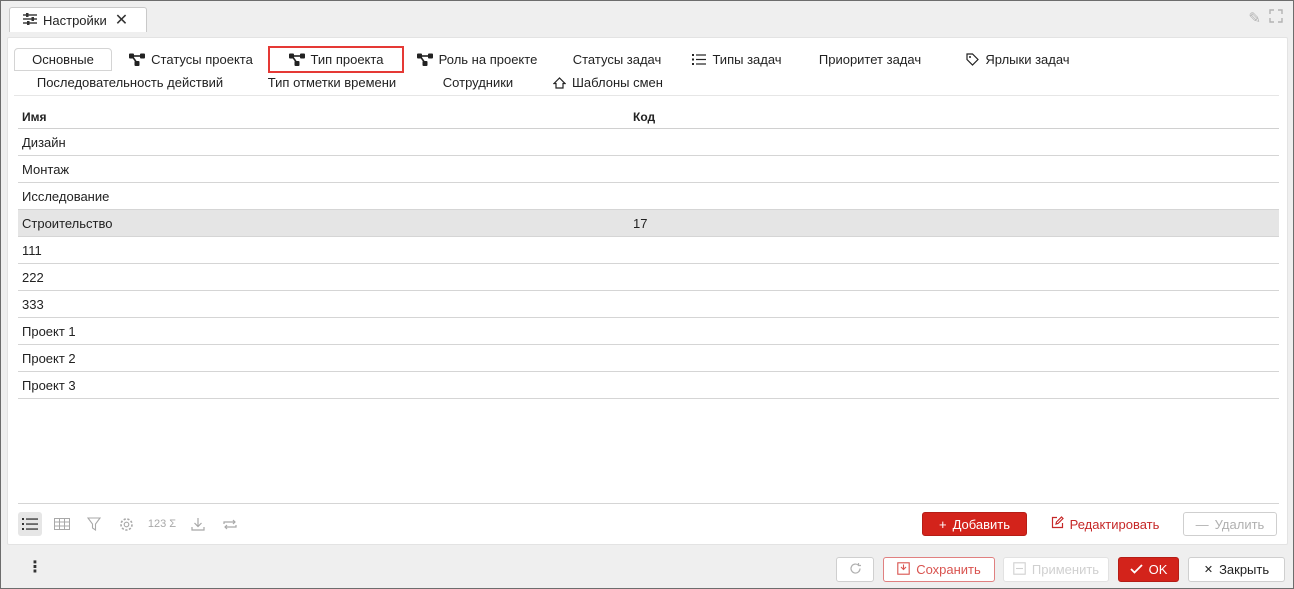 The height and width of the screenshot is (589, 1294). What do you see at coordinates (648, 169) in the screenshot?
I see `table-row: Монтаж` at bounding box center [648, 169].